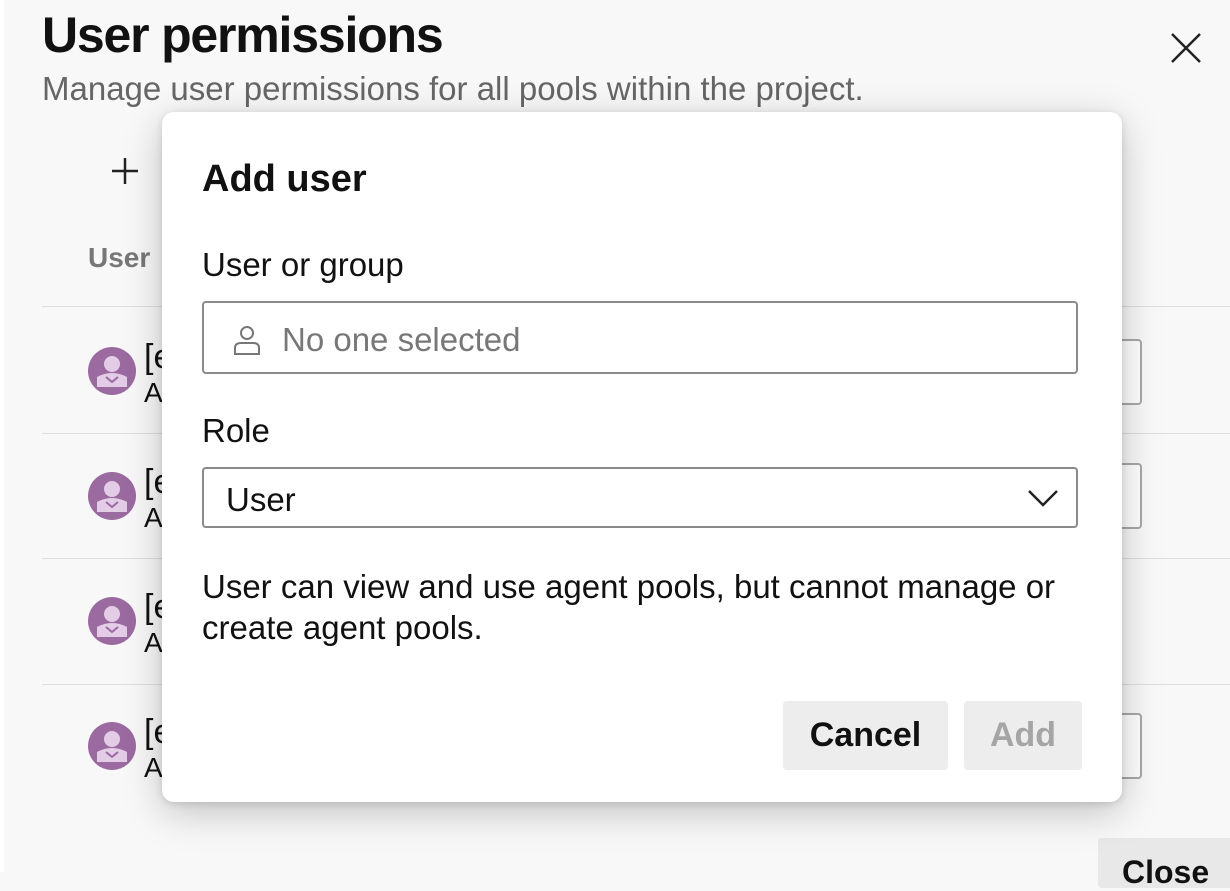 This screenshot has width=1230, height=891. I want to click on dialog-title: Add user, so click(284, 179).